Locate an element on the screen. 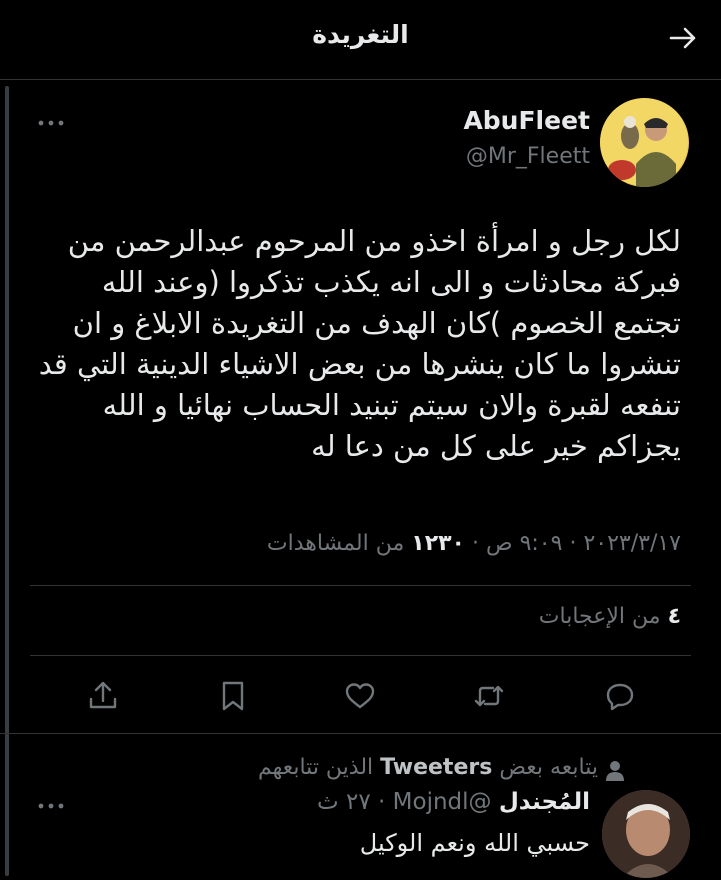 The width and height of the screenshot is (721, 880). views-label: من المشاهدات is located at coordinates (335, 543).